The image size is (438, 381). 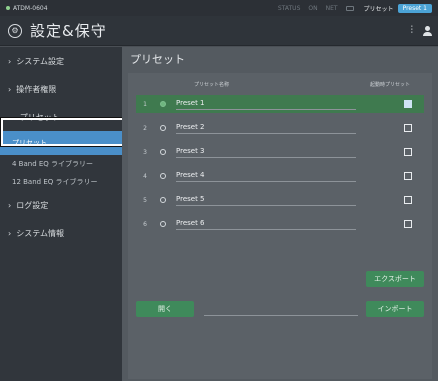 What do you see at coordinates (32, 205) in the screenshot?
I see `sidebar-item-label: ログ設定` at bounding box center [32, 205].